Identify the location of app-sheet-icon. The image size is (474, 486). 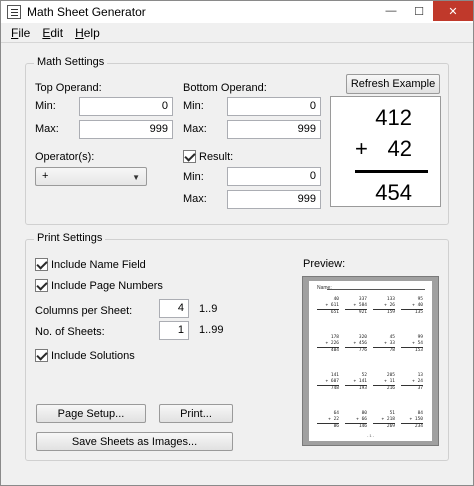
(14, 12).